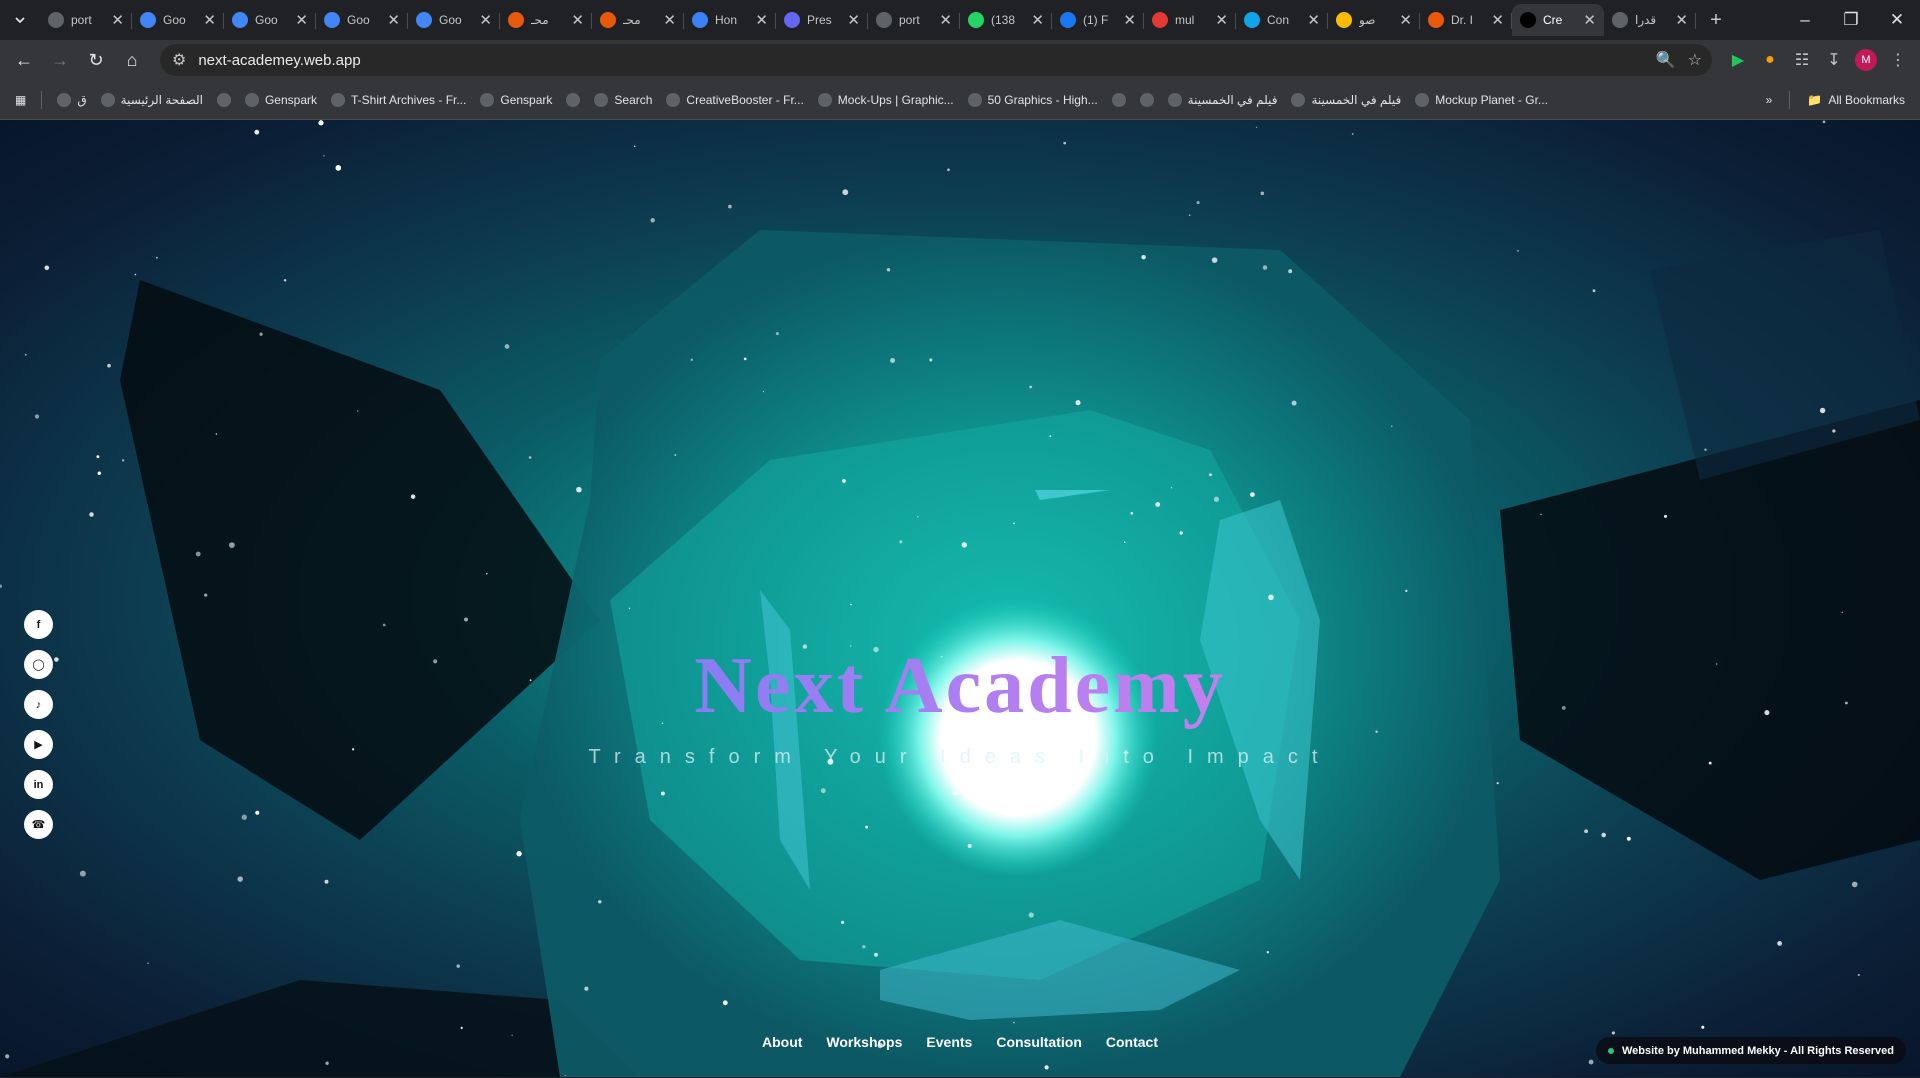 This screenshot has height=1078, width=1920. I want to click on facebook-icon: f, so click(38, 624).